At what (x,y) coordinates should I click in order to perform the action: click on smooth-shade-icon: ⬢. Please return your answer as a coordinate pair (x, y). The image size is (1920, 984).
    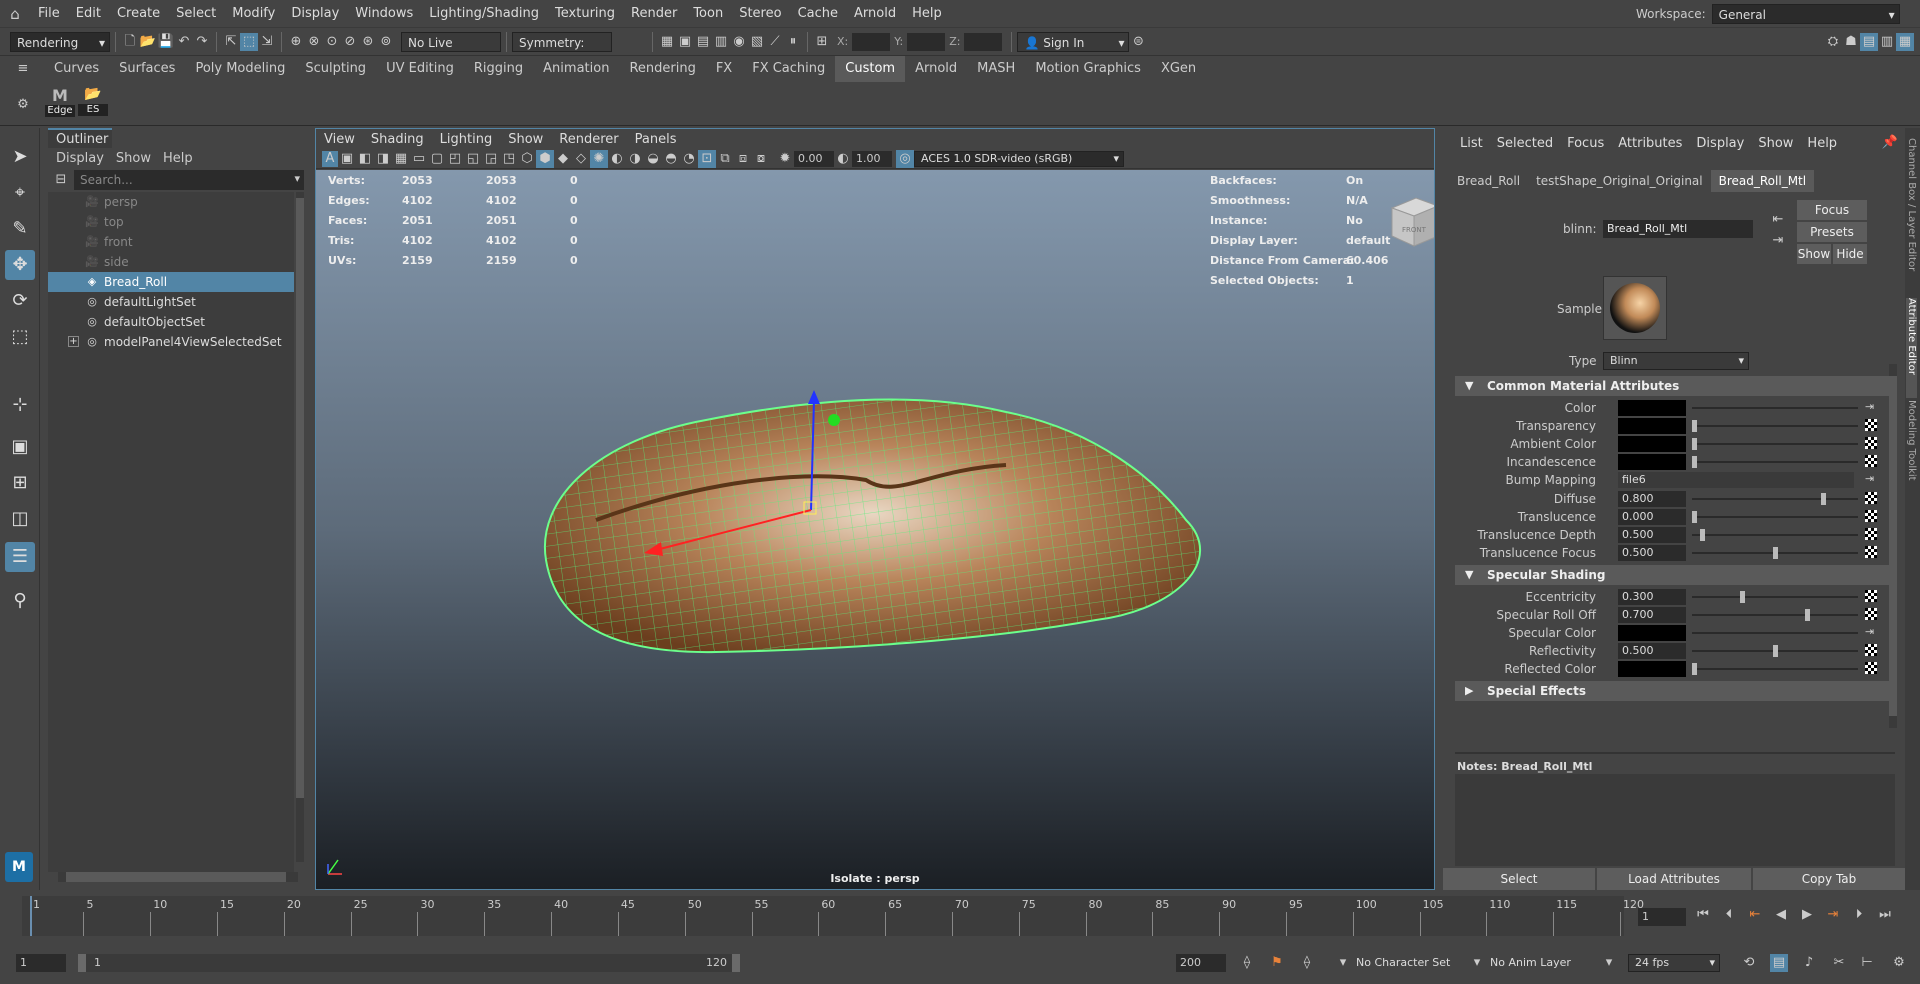
    Looking at the image, I should click on (545, 158).